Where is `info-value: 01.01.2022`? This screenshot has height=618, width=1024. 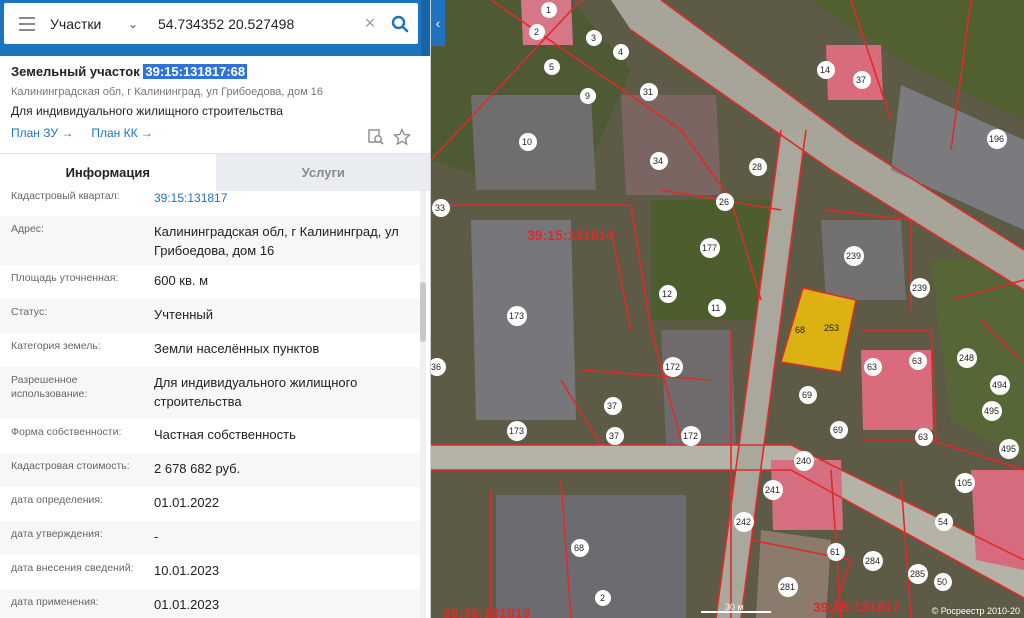
info-value: 01.01.2022 is located at coordinates (187, 502).